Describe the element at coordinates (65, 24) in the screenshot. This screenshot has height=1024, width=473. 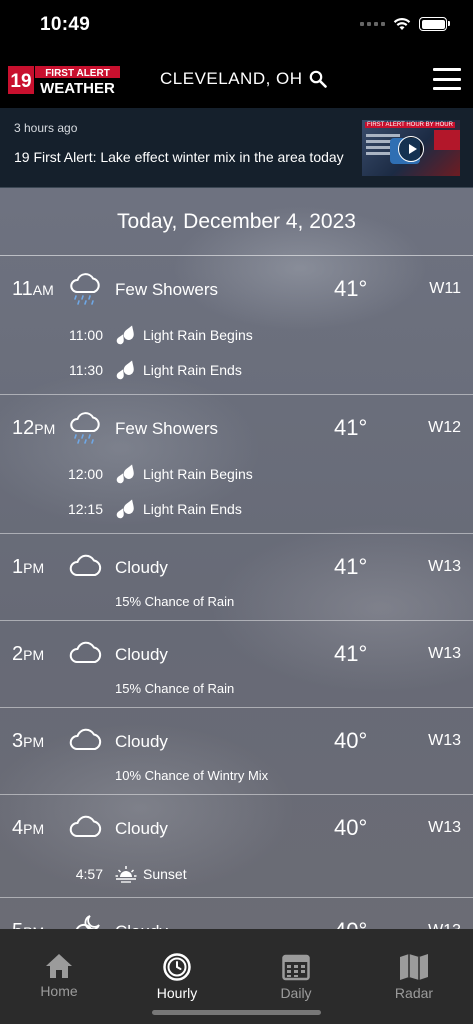
I see `status-time: 10:49` at that location.